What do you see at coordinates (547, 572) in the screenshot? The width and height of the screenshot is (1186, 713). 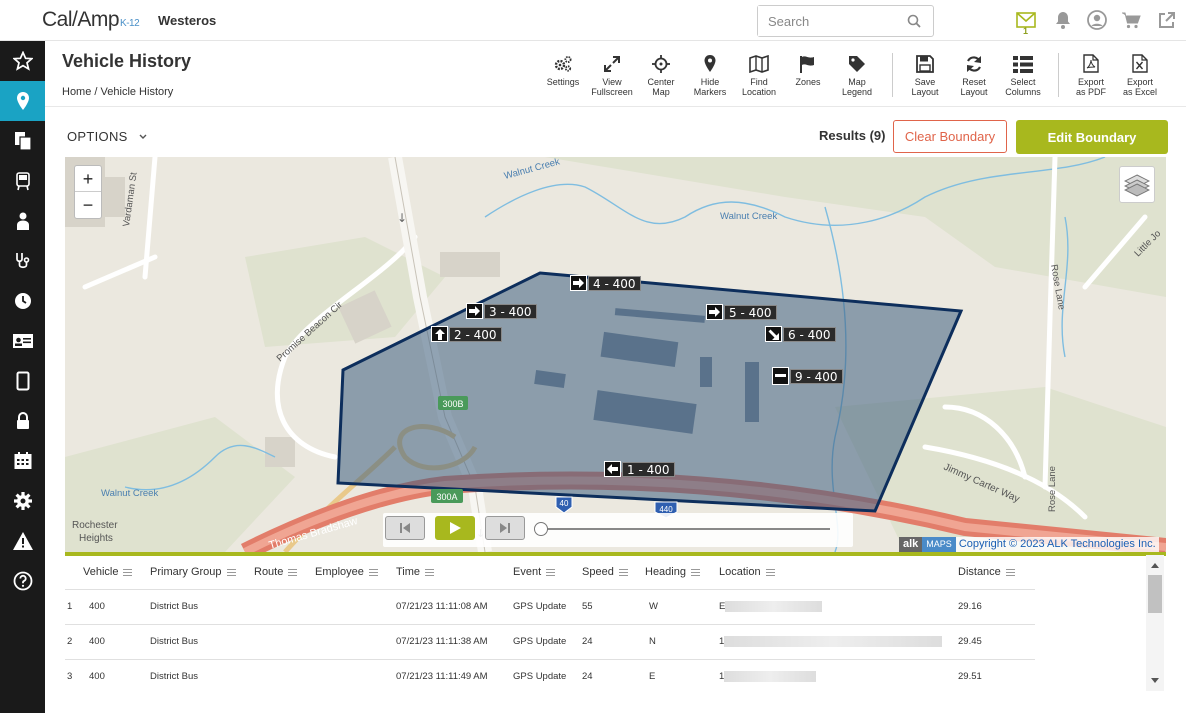 I see `column-event: Event` at bounding box center [547, 572].